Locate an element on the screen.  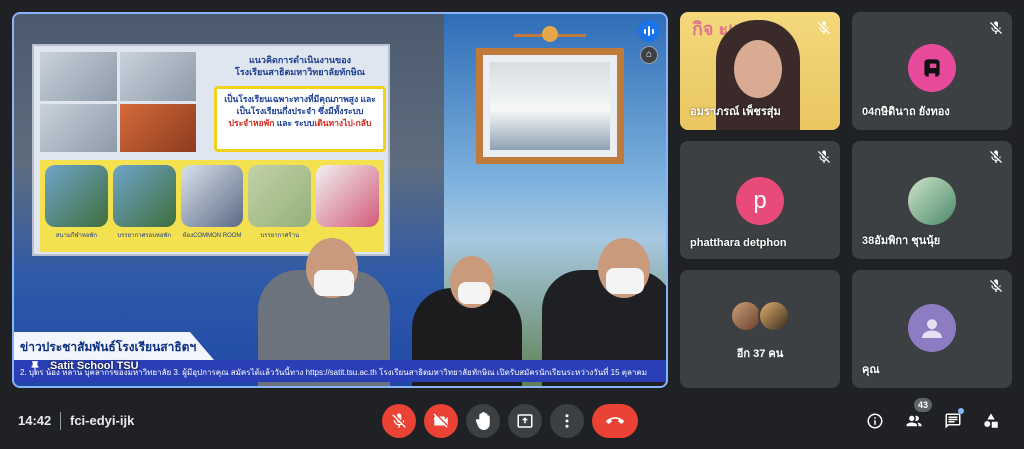
present-icon is located at coordinates (525, 421).